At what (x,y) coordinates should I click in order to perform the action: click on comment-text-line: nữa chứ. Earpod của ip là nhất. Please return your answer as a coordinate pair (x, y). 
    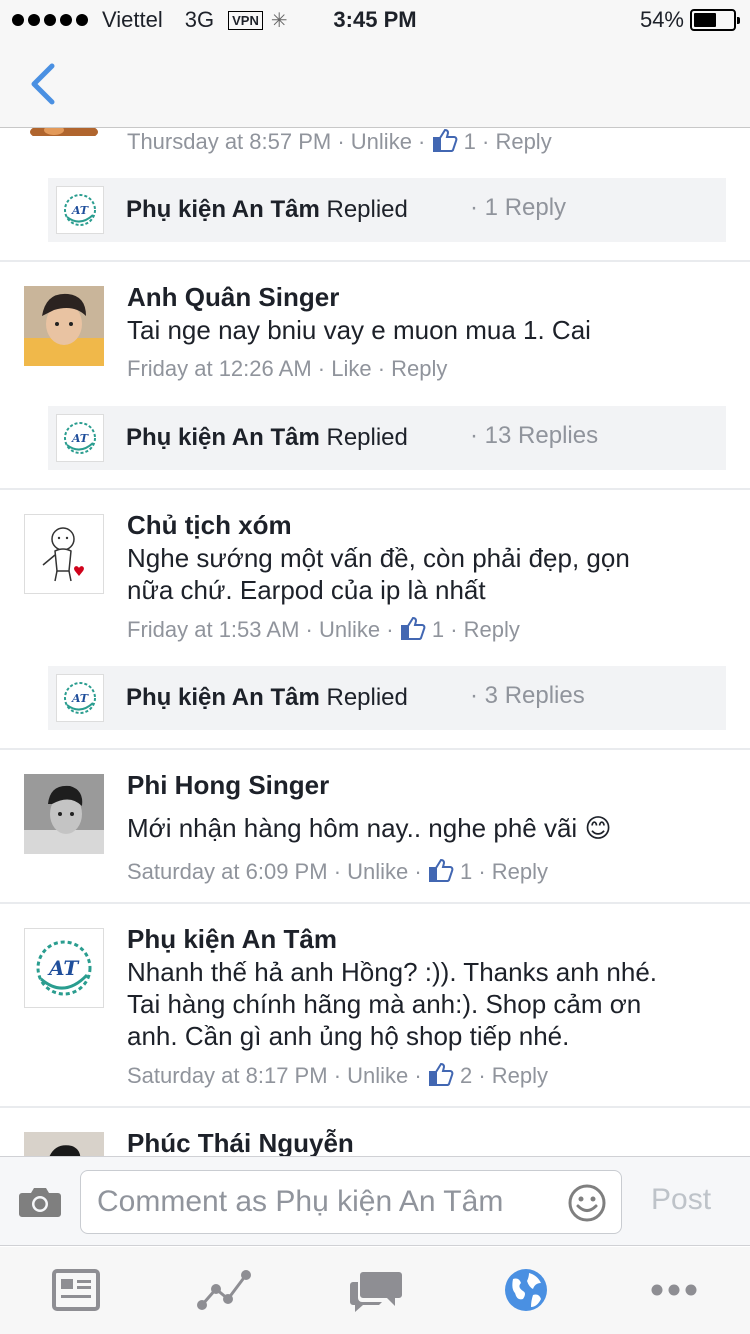
    Looking at the image, I should click on (306, 590).